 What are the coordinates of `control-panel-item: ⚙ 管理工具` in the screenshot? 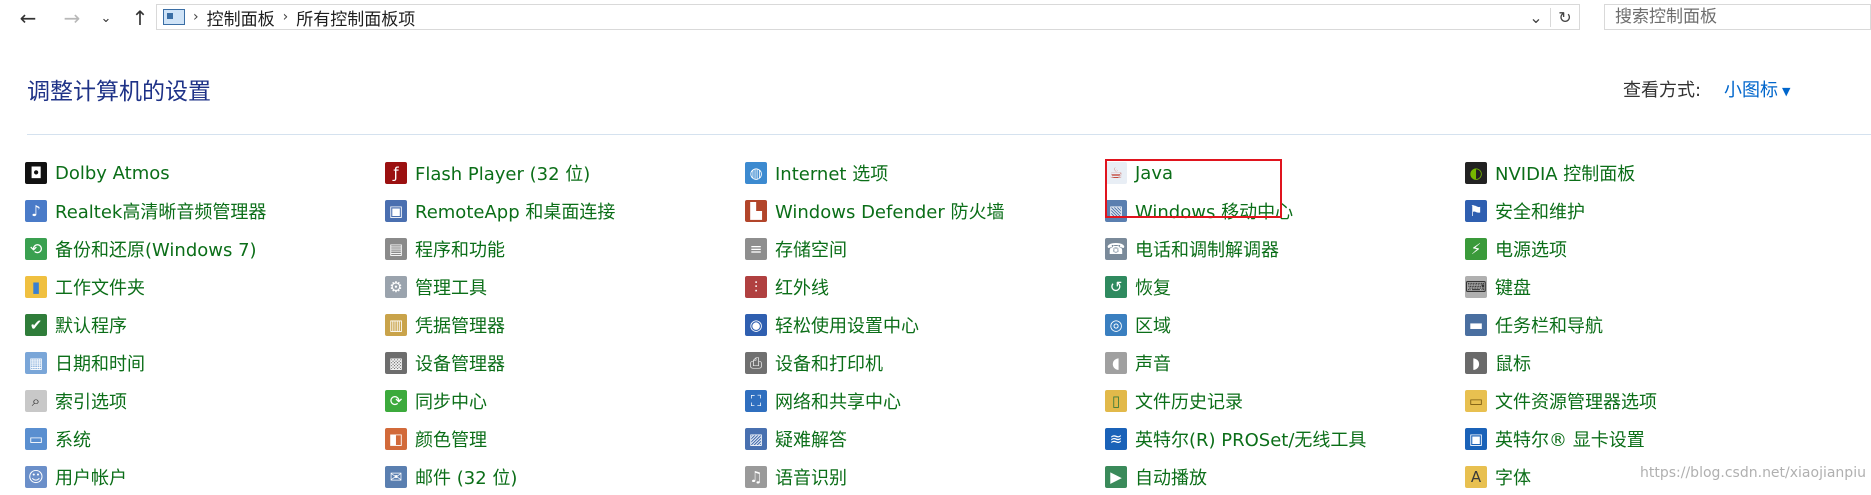 It's located at (436, 287).